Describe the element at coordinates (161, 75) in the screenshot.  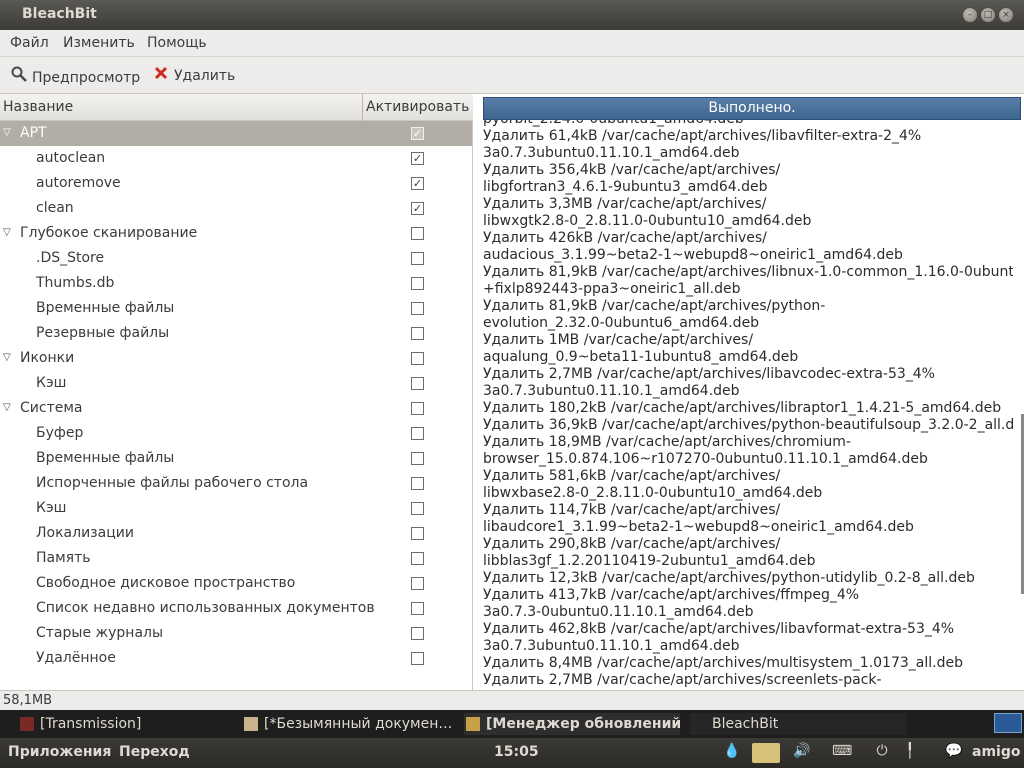
I see `red-x-icon` at that location.